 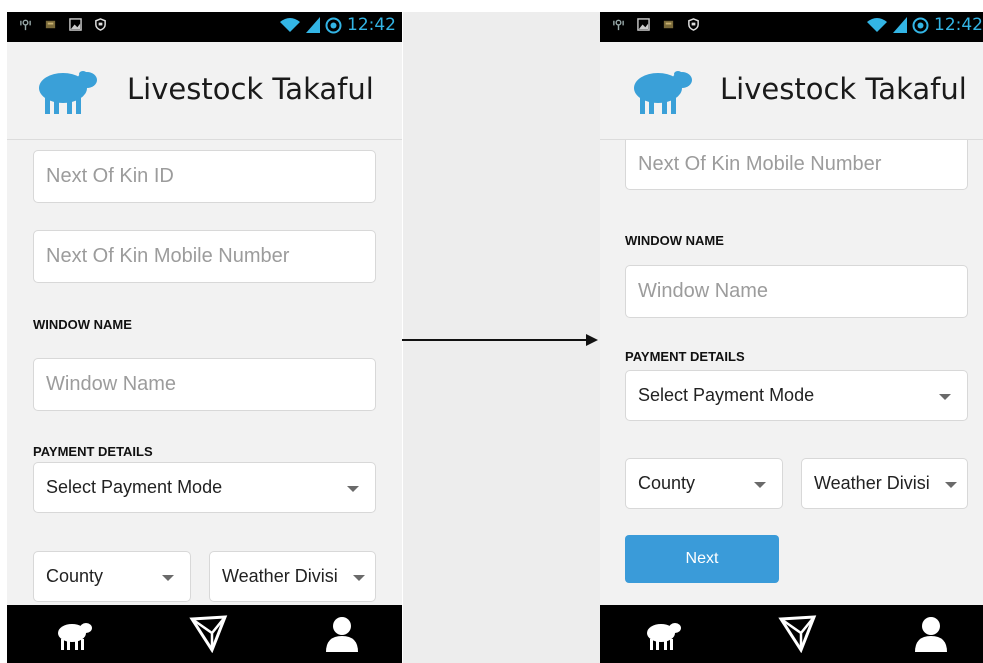 I want to click on transition-arrow, so click(x=495, y=340).